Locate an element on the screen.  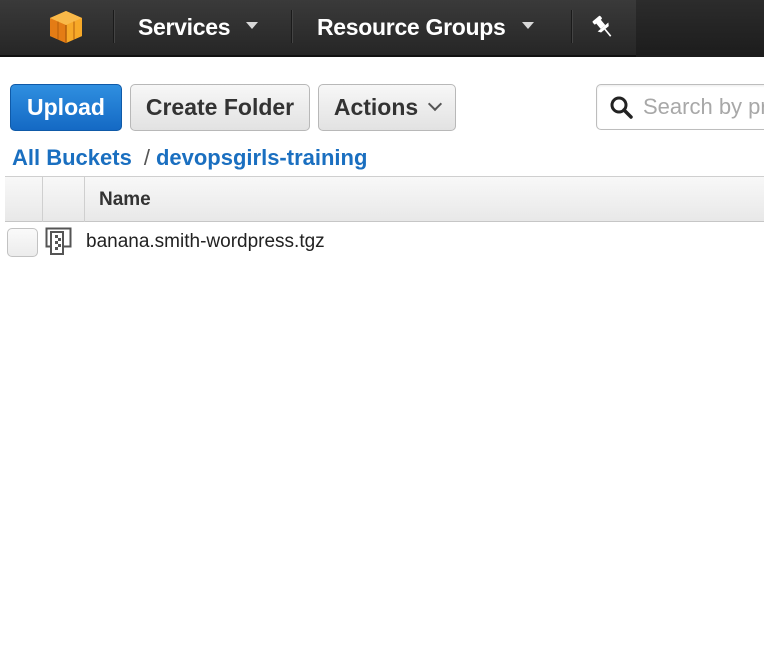
create-folder-button: Create Folder is located at coordinates (220, 107).